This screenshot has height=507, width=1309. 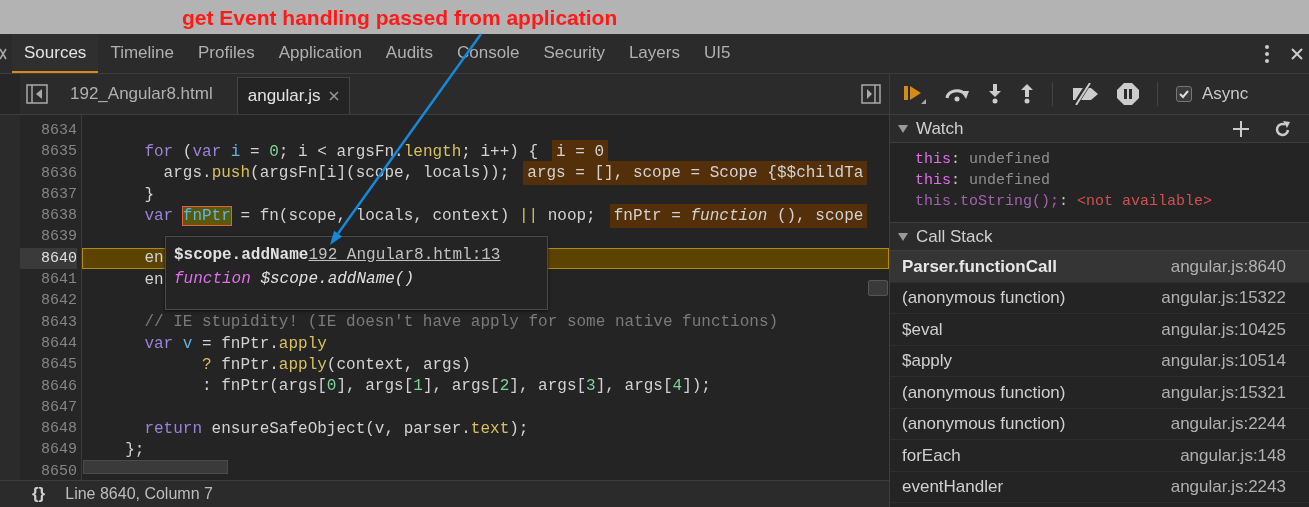 I want to click on function-signature: function $scope.addName(), so click(x=295, y=279).